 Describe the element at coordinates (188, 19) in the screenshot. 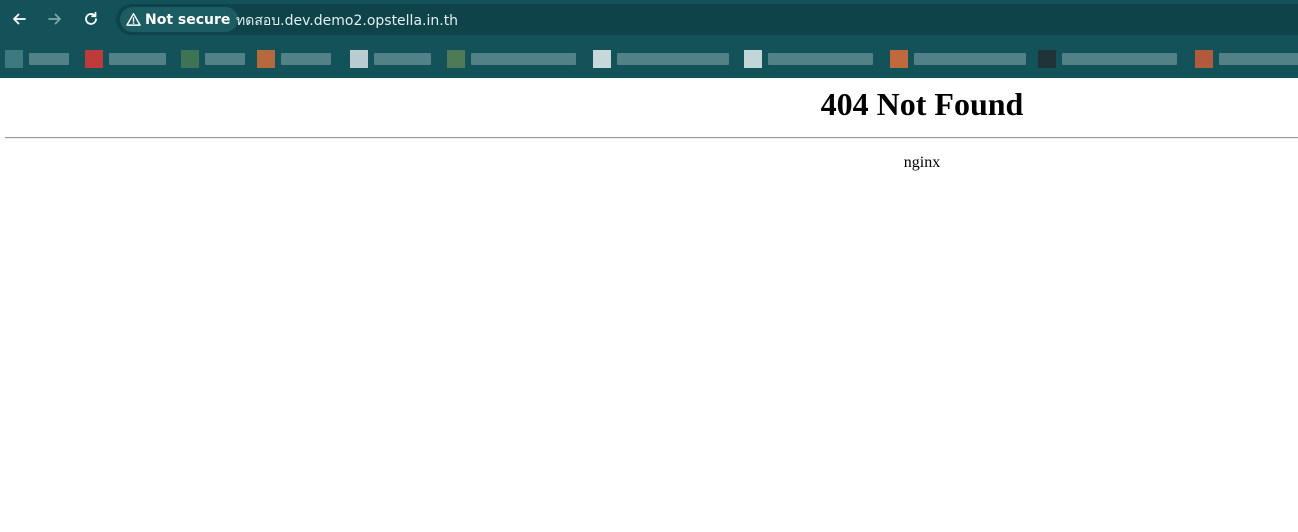

I see `security-label: Not secure` at that location.